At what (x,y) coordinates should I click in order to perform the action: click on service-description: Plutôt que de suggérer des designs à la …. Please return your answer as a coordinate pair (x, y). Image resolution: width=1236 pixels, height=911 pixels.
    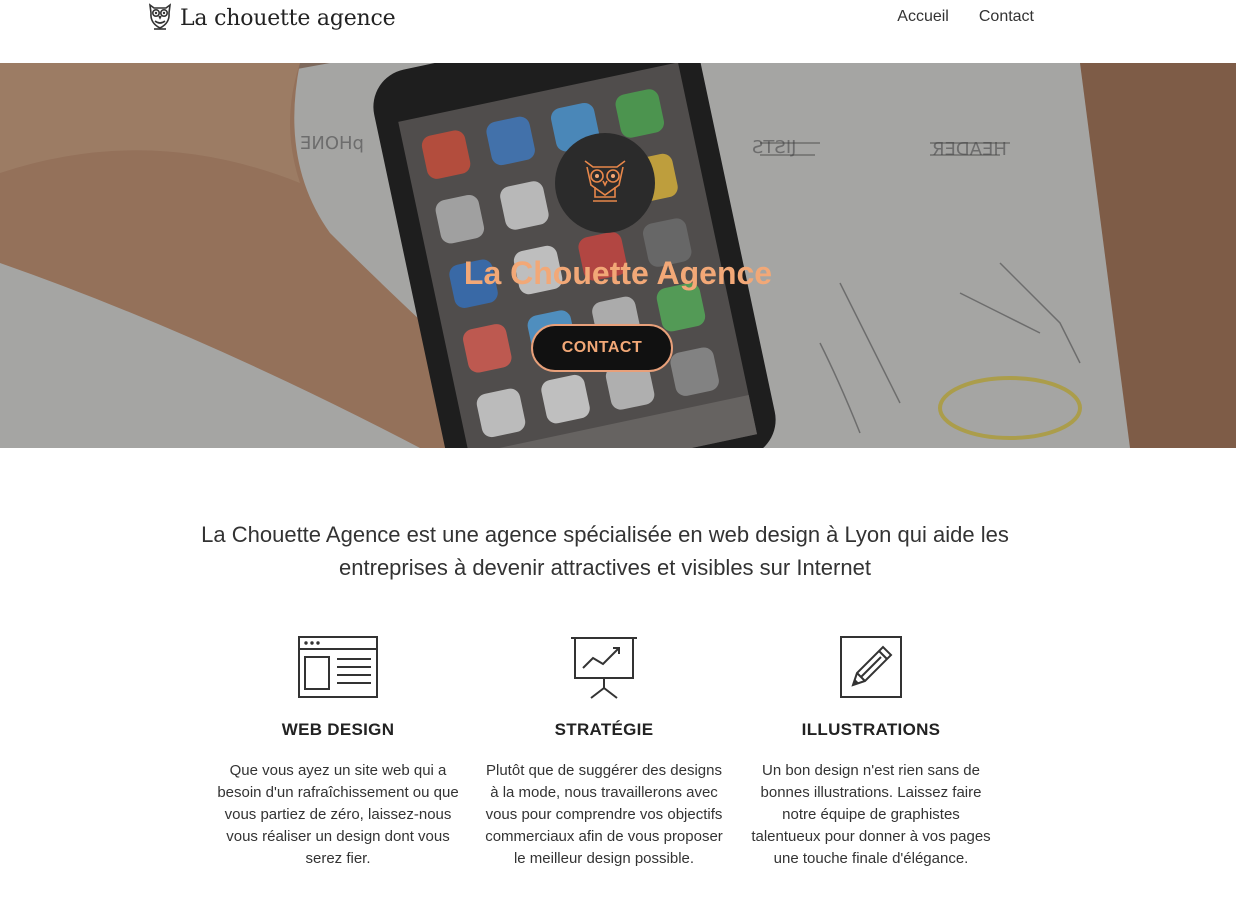
    Looking at the image, I should click on (604, 814).